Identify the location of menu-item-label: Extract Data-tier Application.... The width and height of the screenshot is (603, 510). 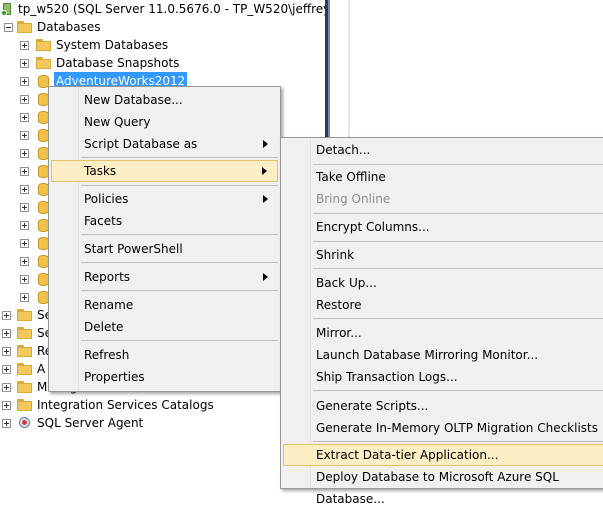
(407, 455).